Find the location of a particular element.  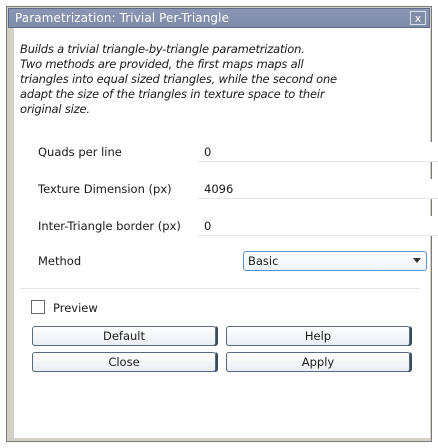

description-line: original size. is located at coordinates (55, 109).